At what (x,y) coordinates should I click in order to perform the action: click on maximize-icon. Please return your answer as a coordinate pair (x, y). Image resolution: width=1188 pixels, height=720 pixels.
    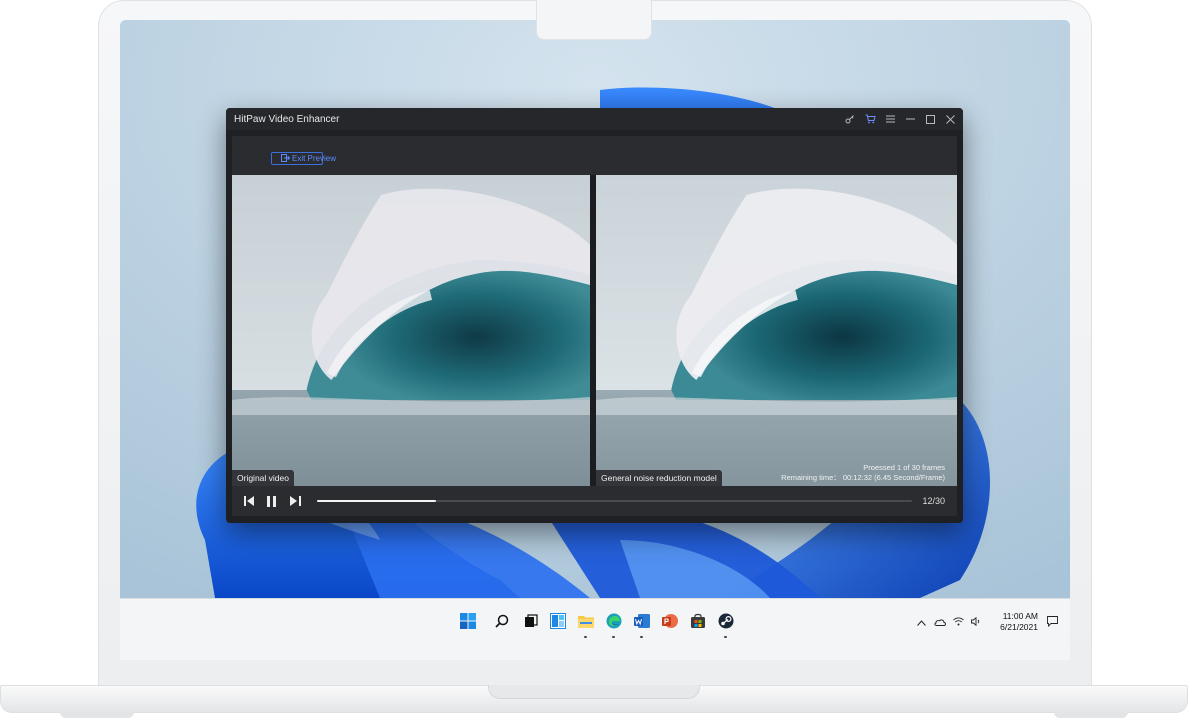
    Looking at the image, I should click on (930, 119).